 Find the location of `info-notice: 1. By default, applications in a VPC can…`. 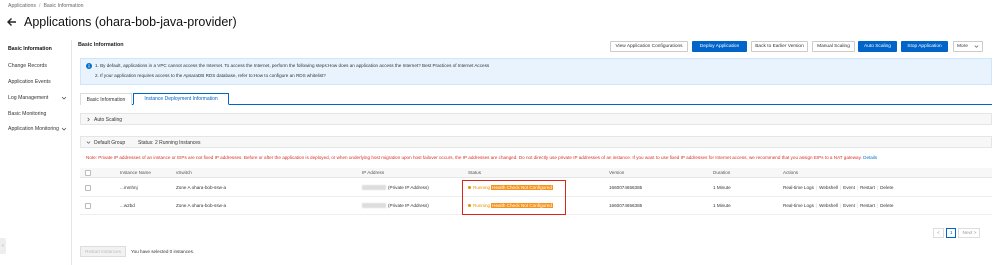

info-notice: 1. By default, applications in a VPC can… is located at coordinates (536, 71).